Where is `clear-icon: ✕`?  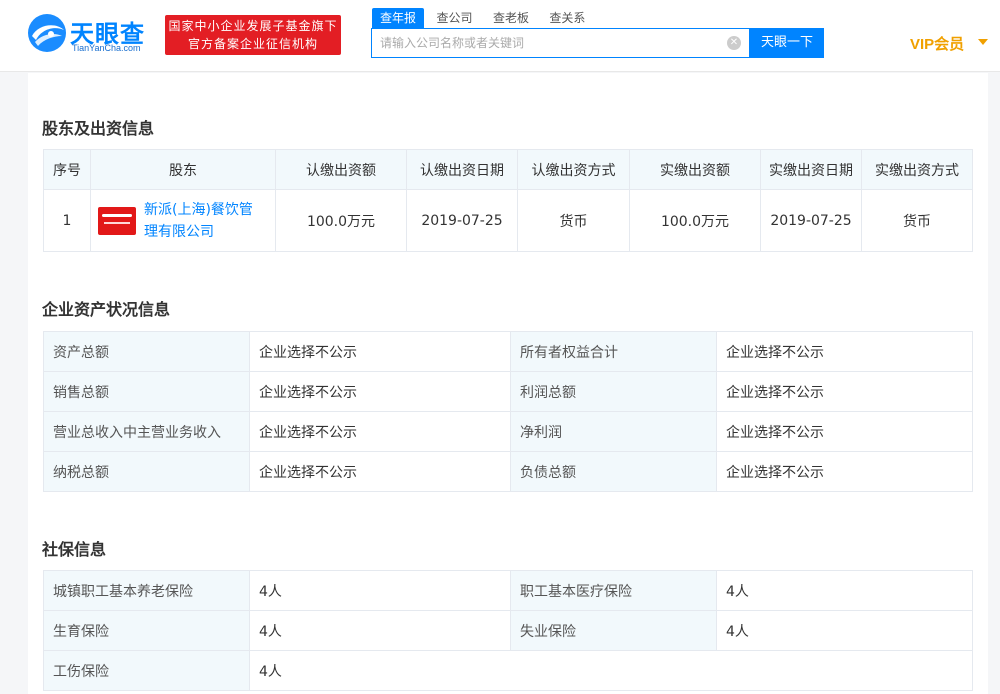 clear-icon: ✕ is located at coordinates (734, 43).